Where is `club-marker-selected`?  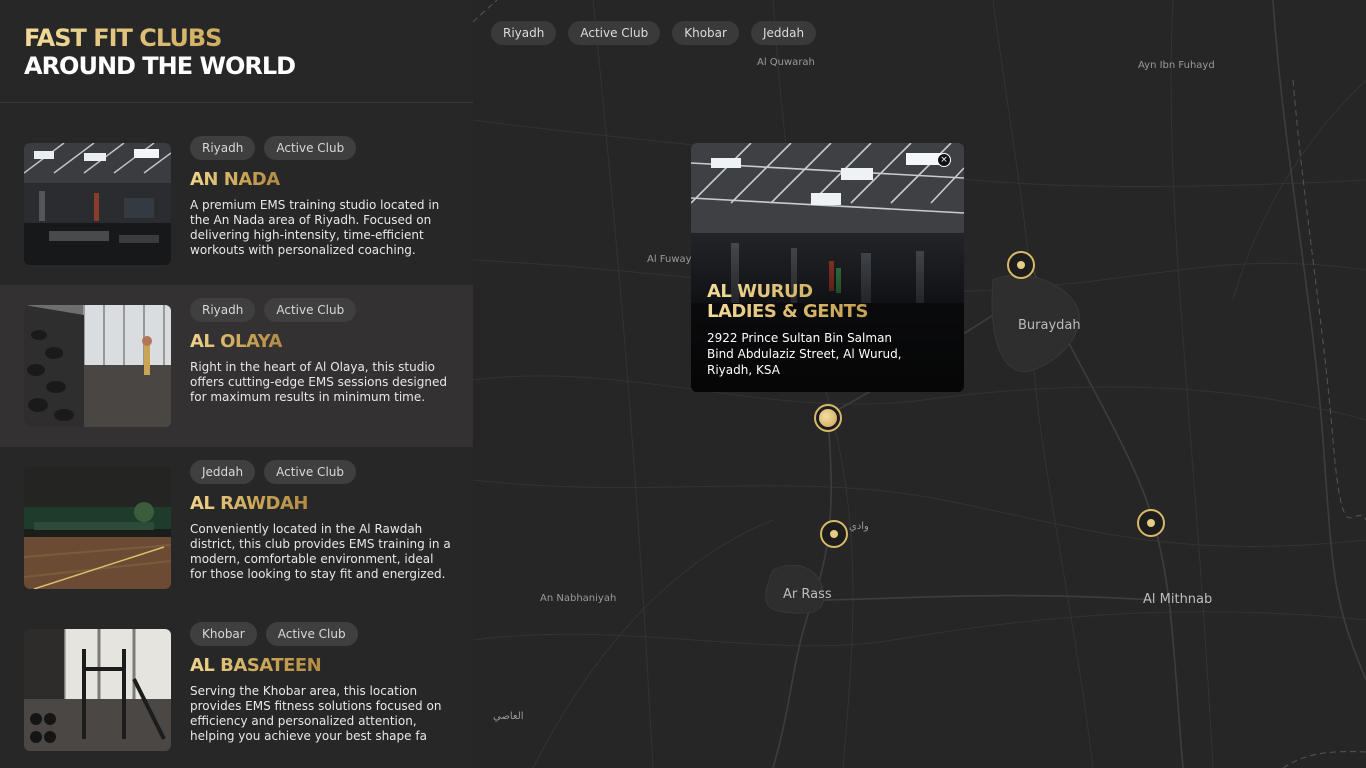
club-marker-selected is located at coordinates (828, 418).